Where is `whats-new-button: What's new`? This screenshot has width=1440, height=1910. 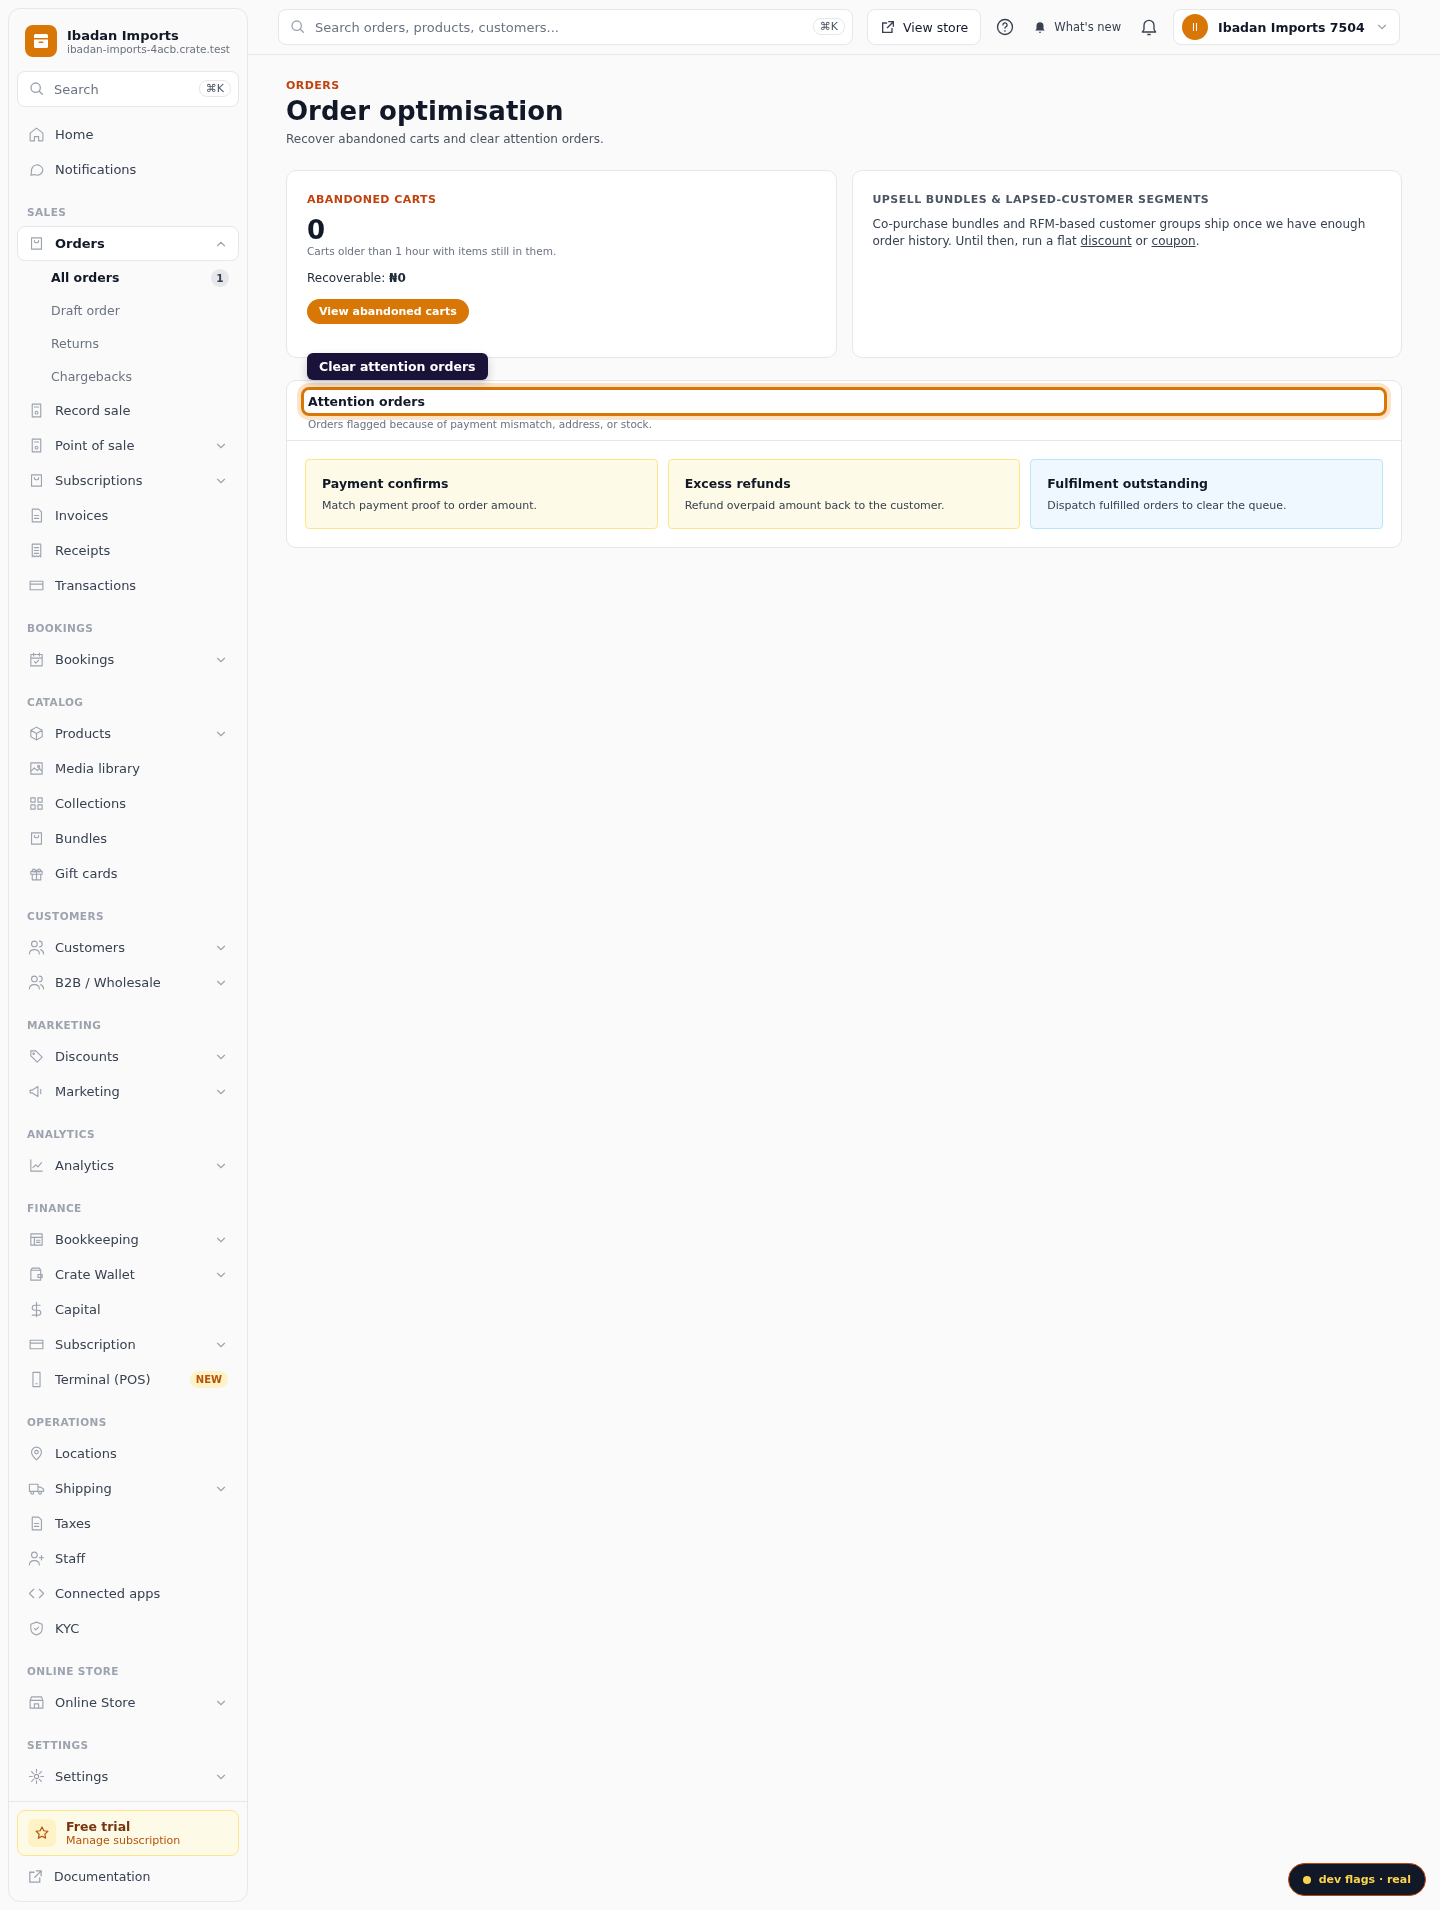
whats-new-button: What's new is located at coordinates (1077, 27).